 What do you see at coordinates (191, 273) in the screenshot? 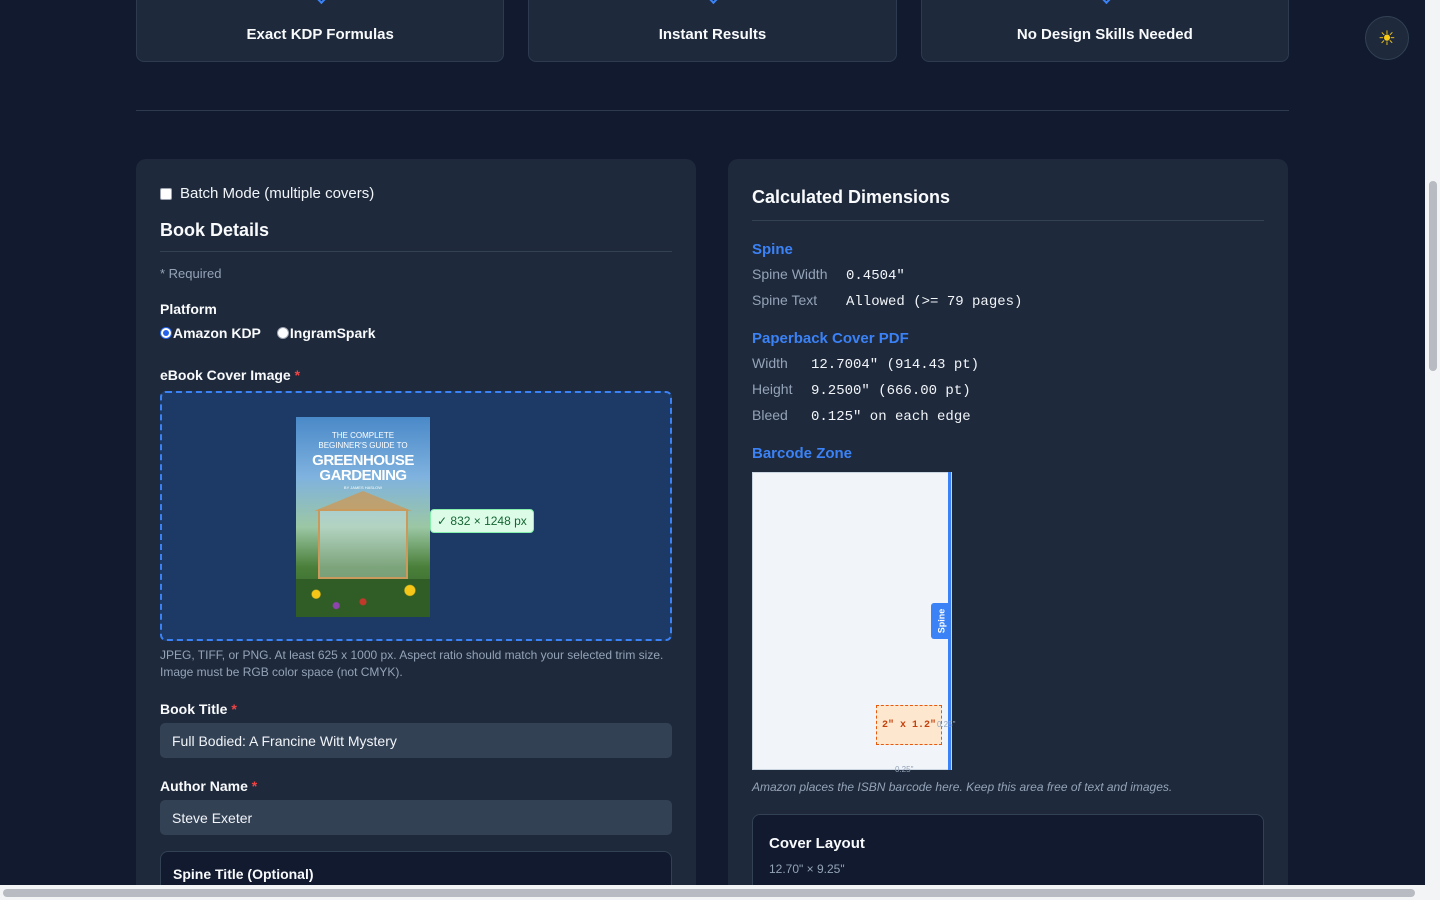
I see `required-note: * Required` at bounding box center [191, 273].